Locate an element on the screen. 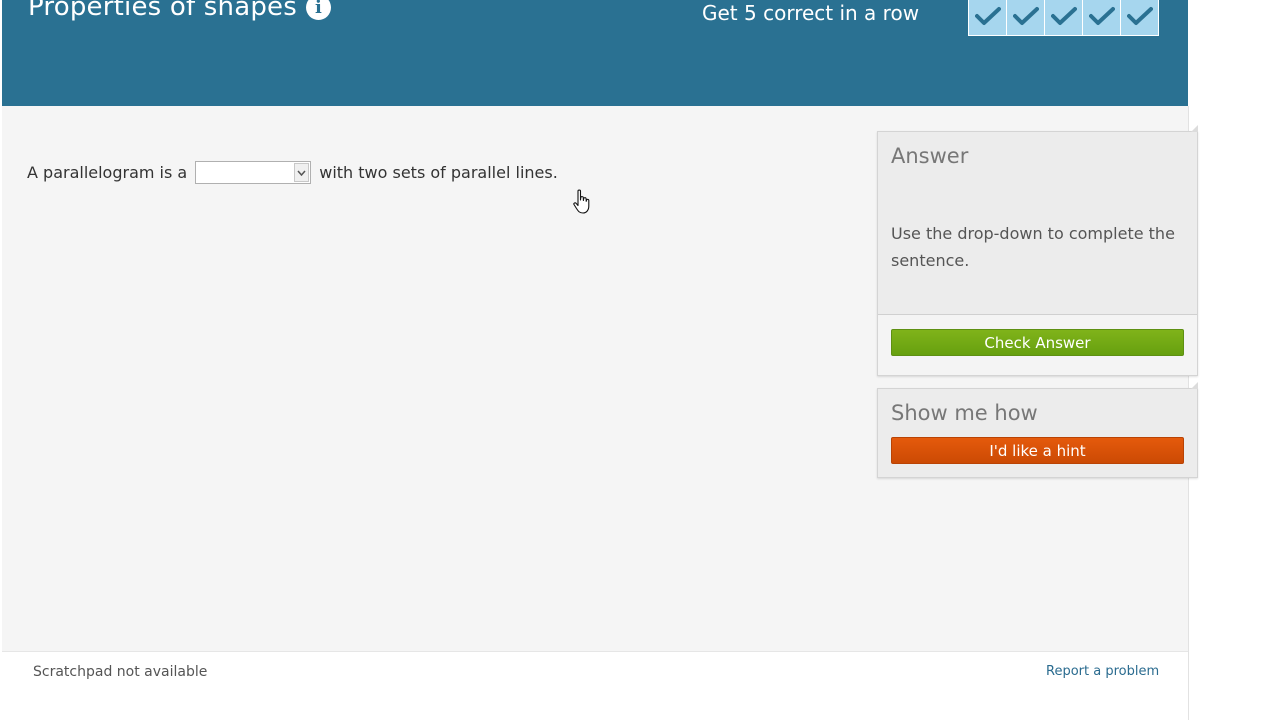 The height and width of the screenshot is (720, 1280). hand-cursor-icon is located at coordinates (581, 201).